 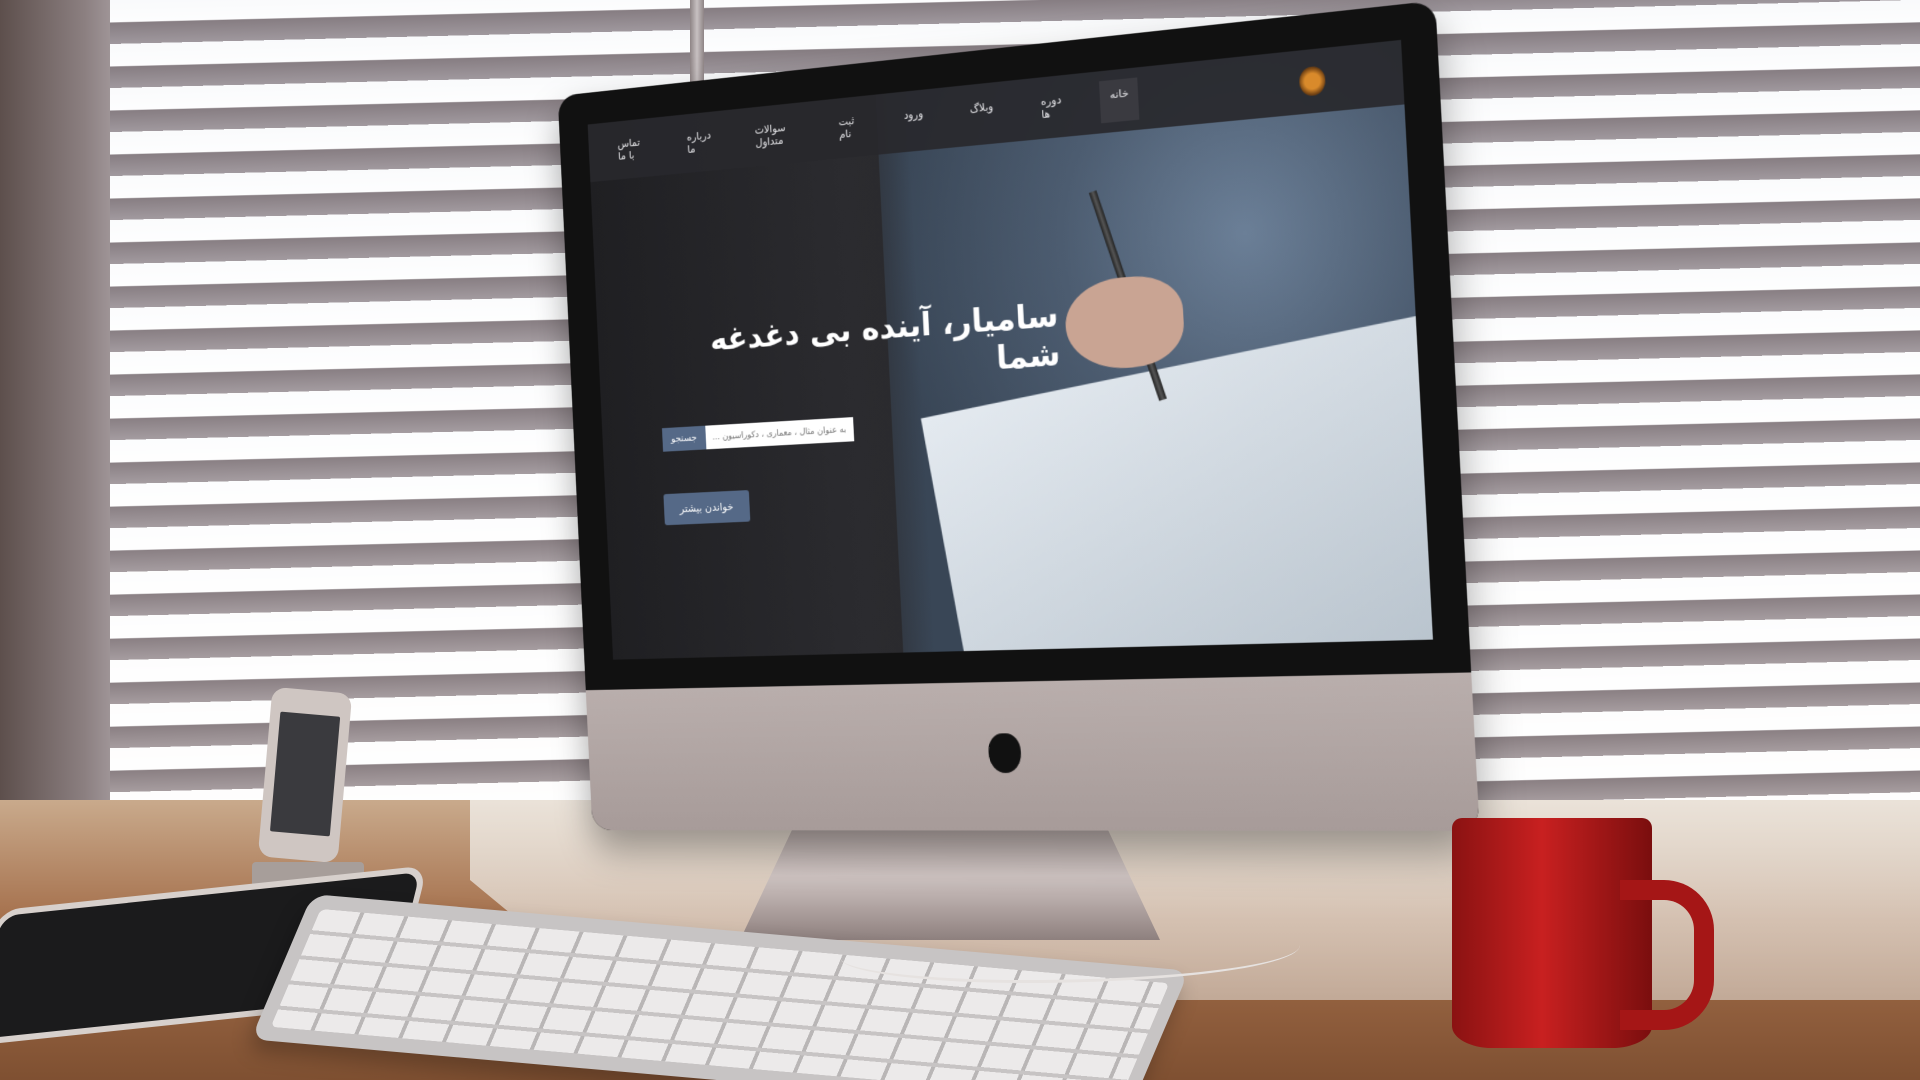 What do you see at coordinates (1119, 100) in the screenshot?
I see `nav-item-home: خانه` at bounding box center [1119, 100].